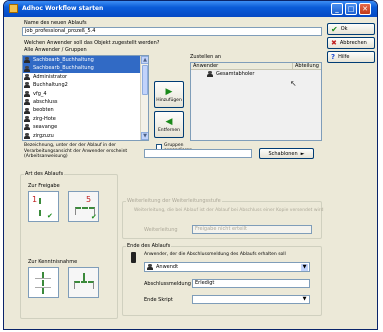 The width and height of the screenshot is (383, 332). What do you see at coordinates (85, 94) in the screenshot?
I see `list-item: vfg_4` at bounding box center [85, 94].